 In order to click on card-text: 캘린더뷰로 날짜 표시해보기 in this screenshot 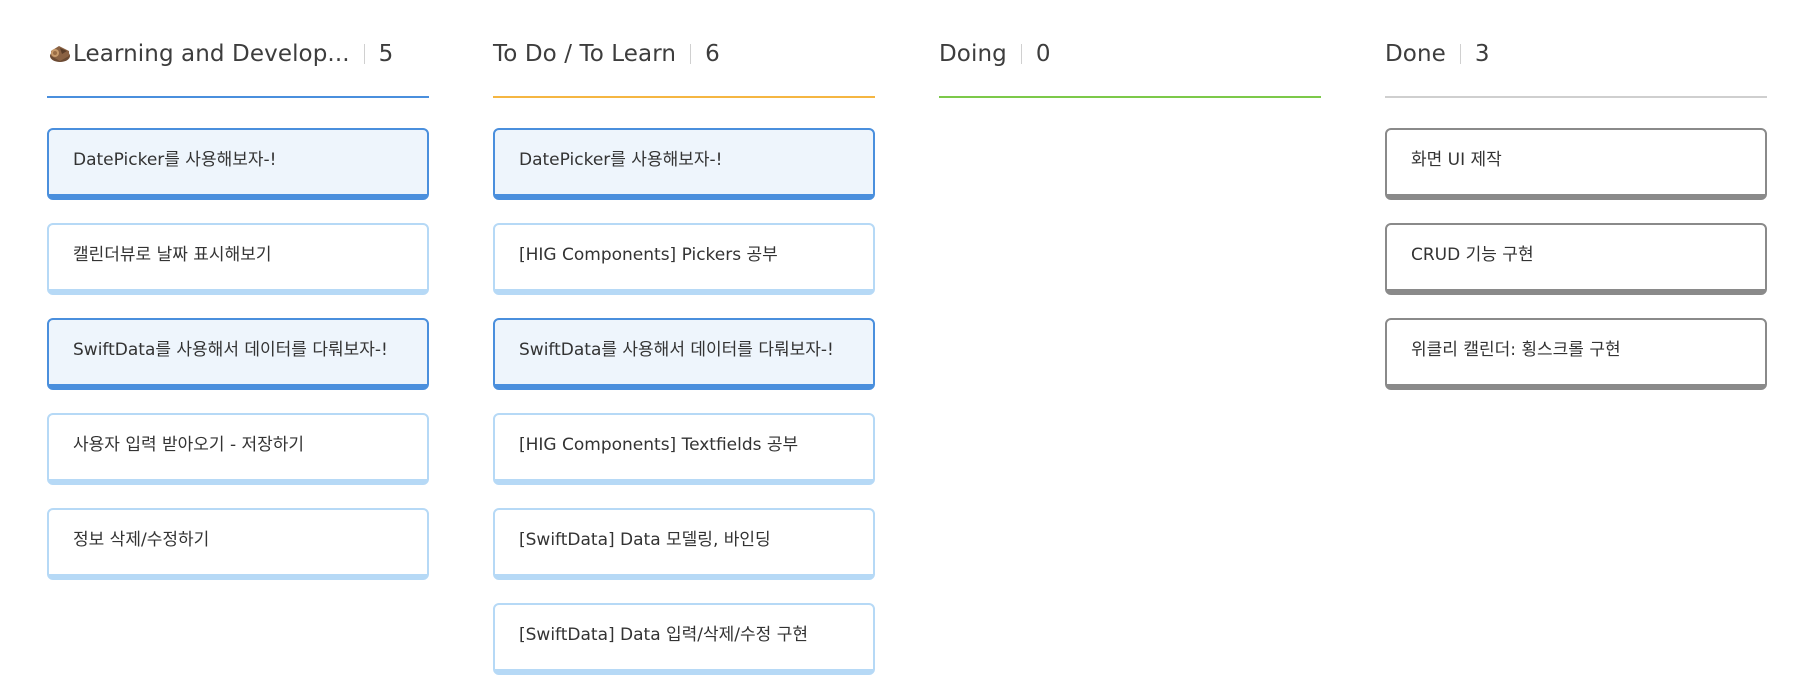, I will do `click(172, 255)`.